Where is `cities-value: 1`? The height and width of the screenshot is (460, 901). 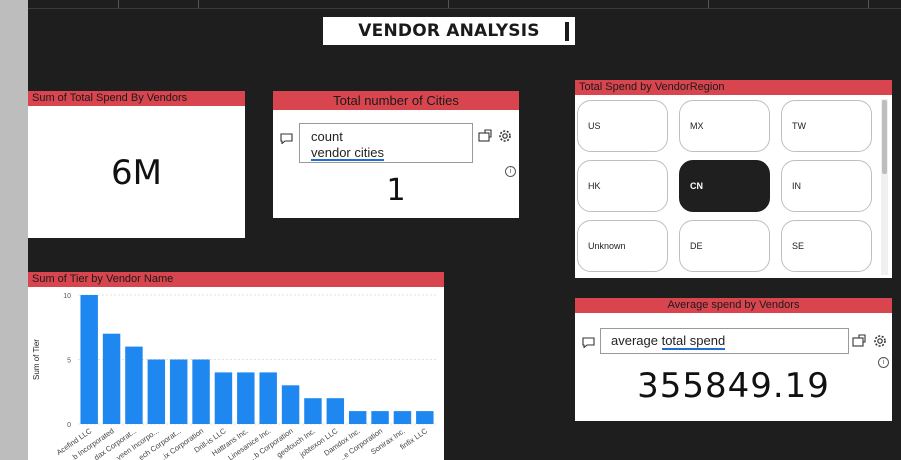
cities-value: 1 is located at coordinates (396, 190).